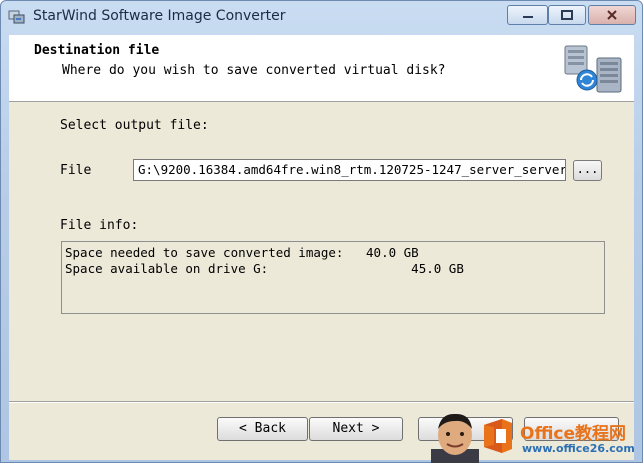  I want to click on minimize-button, so click(527, 15).